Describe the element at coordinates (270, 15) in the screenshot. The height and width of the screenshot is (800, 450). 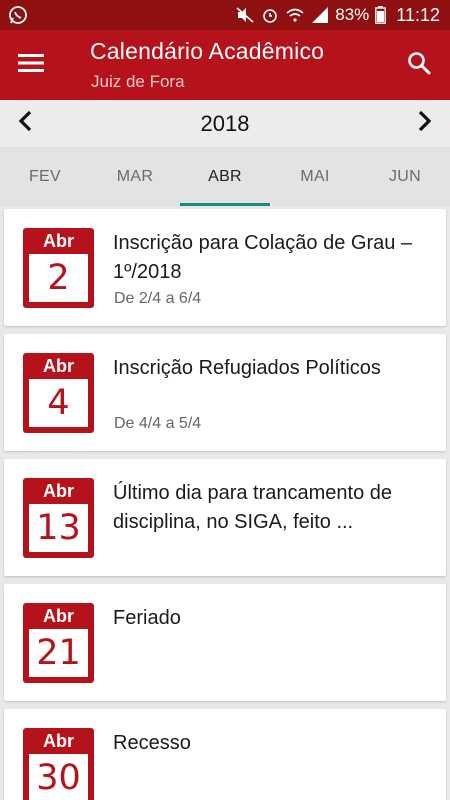
I see `alarm-icon` at that location.